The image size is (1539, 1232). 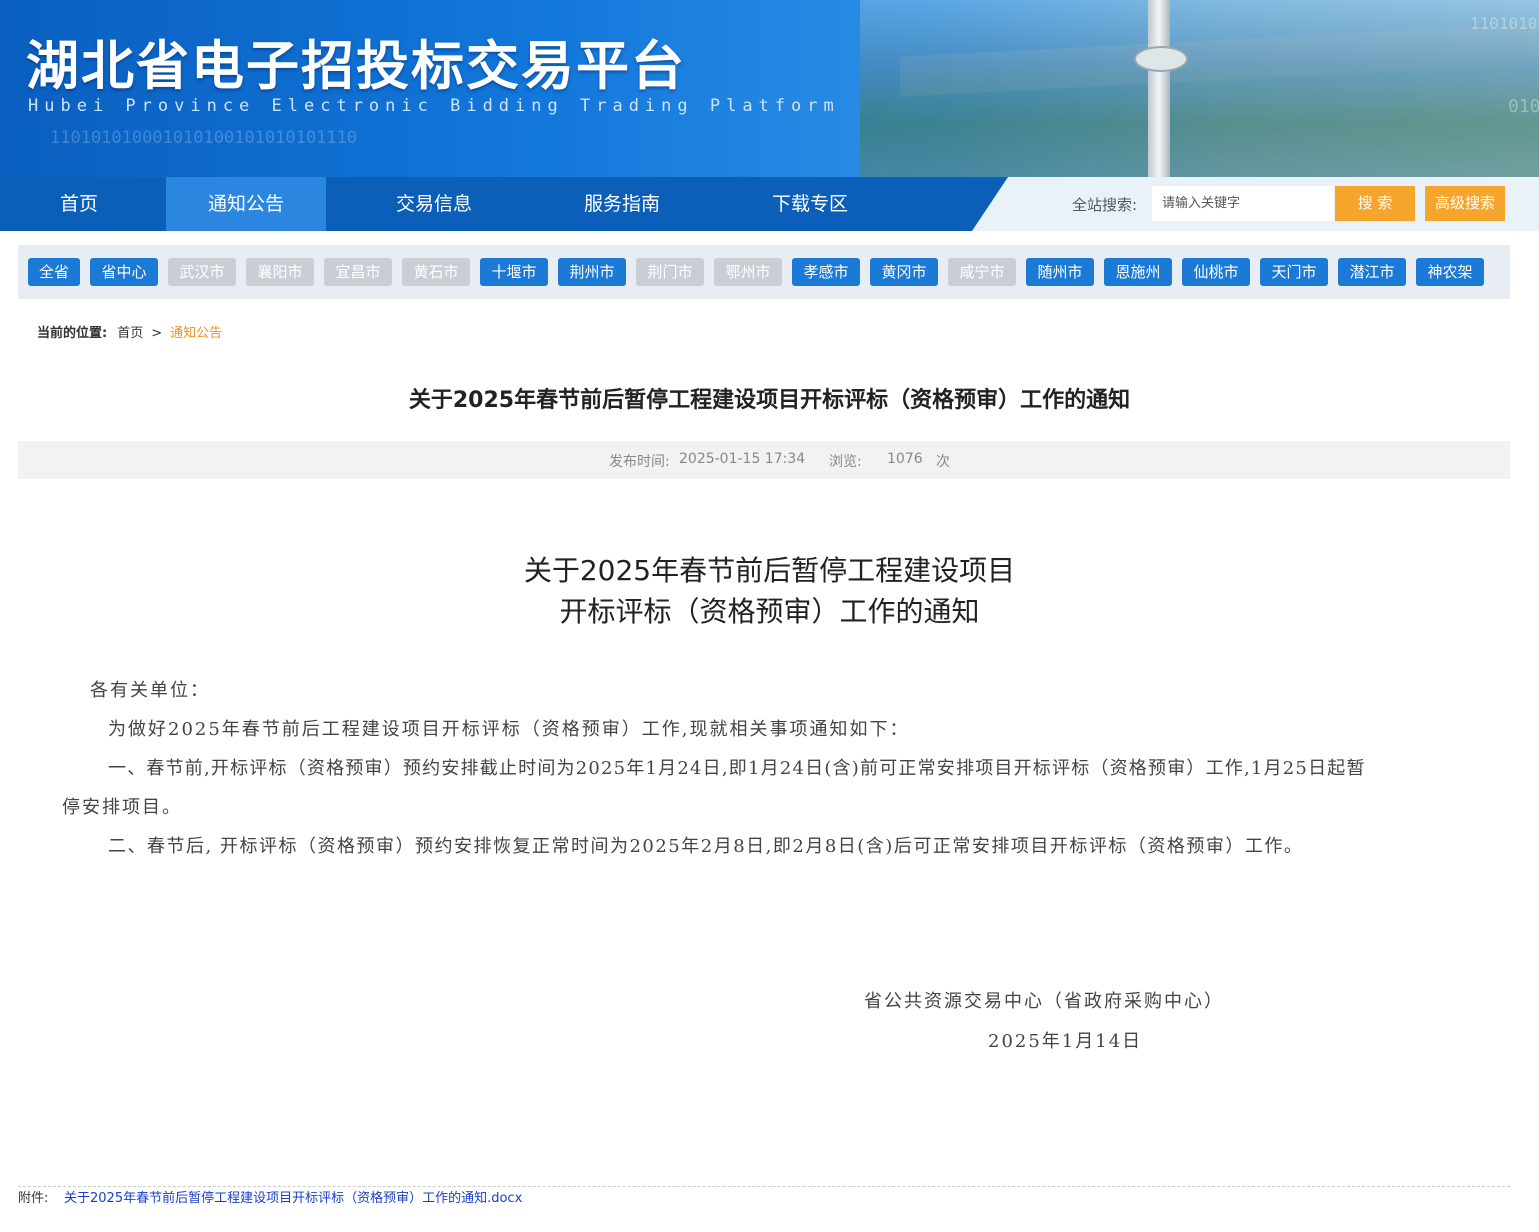 I want to click on main-nav: 首页 通知公告 交易信息 服务指南 下载专区 全站搜索: 搜 索 高级搜索, so click(x=769, y=204).